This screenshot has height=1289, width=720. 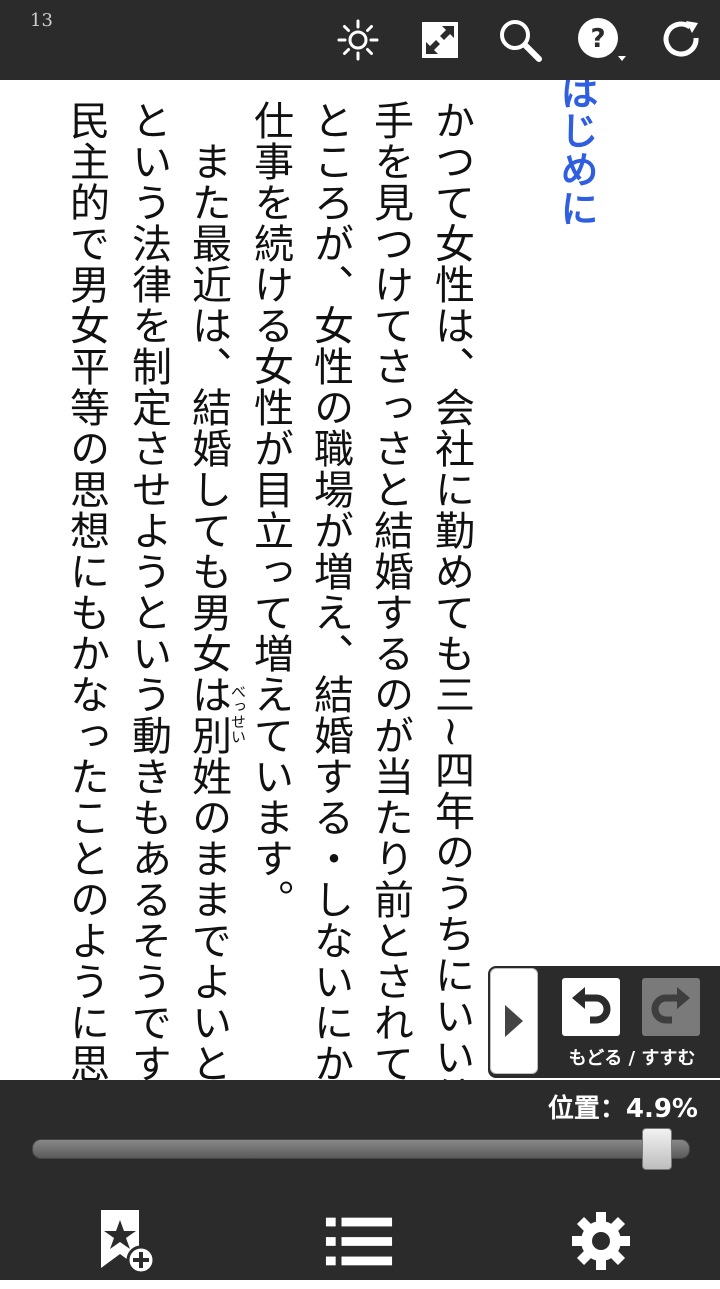 I want to click on text-column-1: かつて女性は、会社に勤めても三~四年のうちにいい結婚相, so click(x=451, y=650).